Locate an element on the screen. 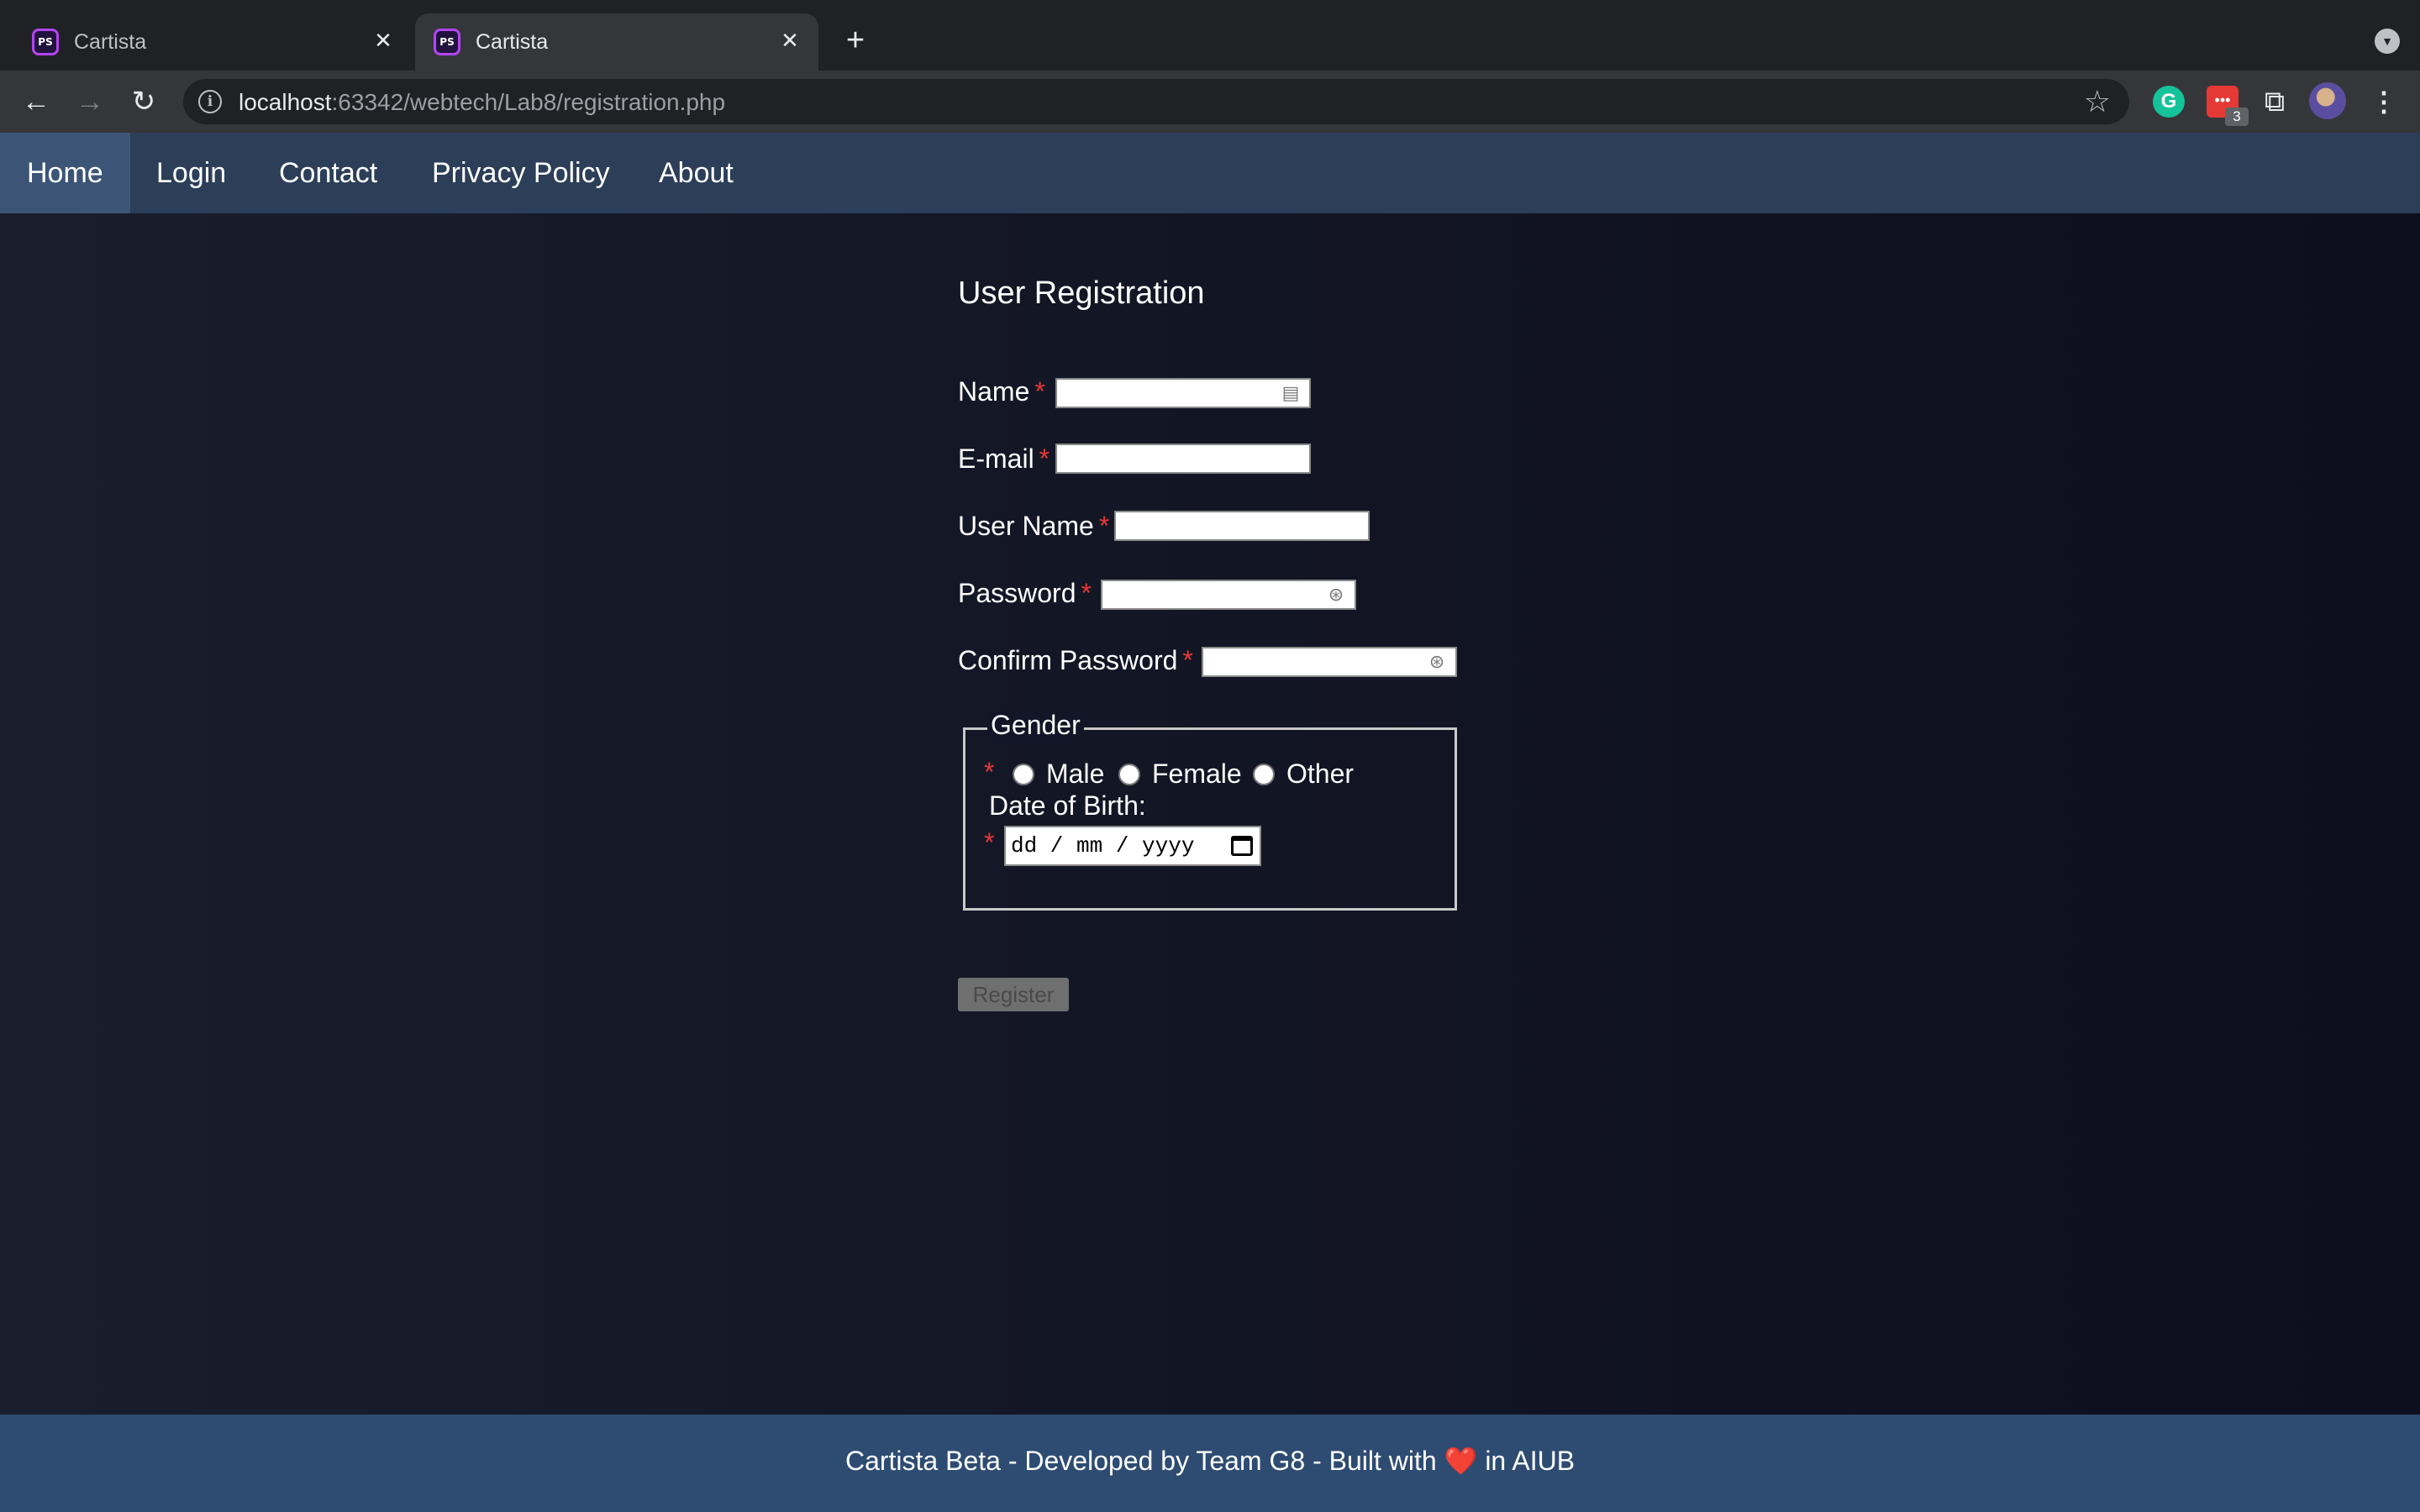  gender-other-label: Other is located at coordinates (1320, 774).